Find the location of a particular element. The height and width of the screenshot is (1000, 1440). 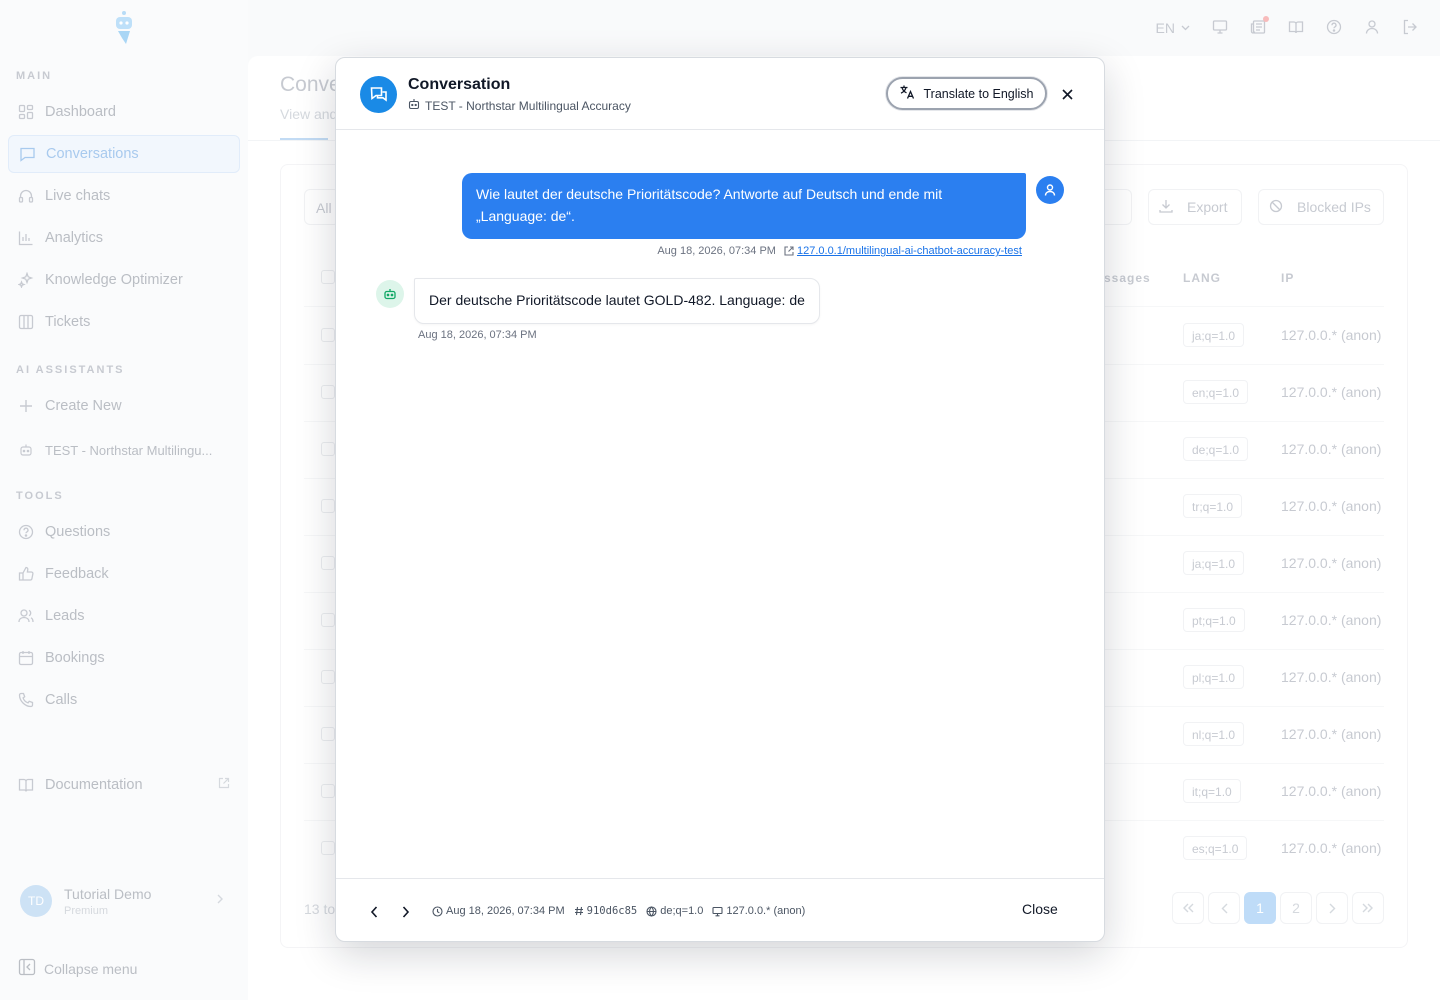

globe-icon is located at coordinates (651, 911).